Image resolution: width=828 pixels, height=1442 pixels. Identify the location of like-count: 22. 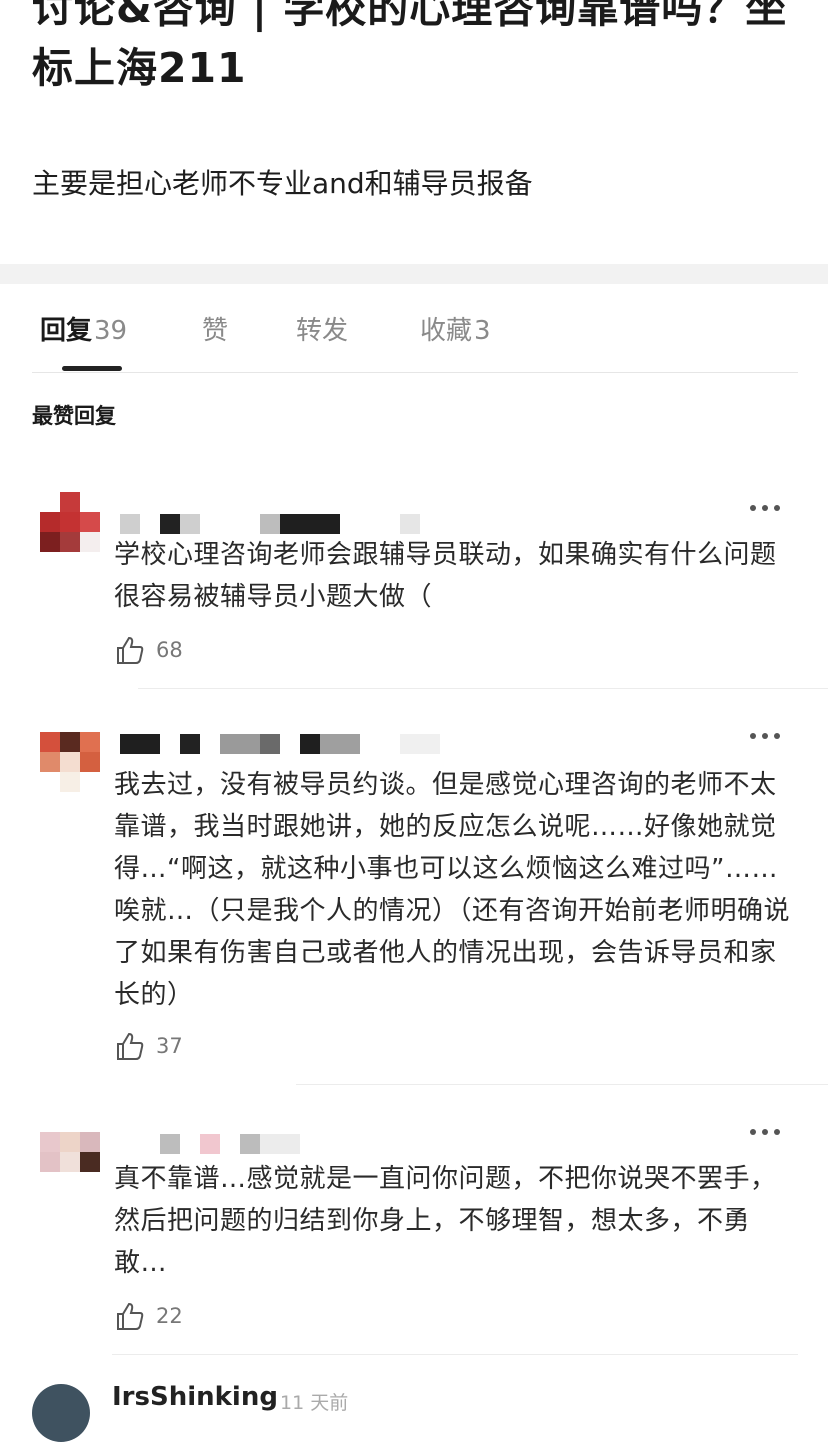
(169, 1316).